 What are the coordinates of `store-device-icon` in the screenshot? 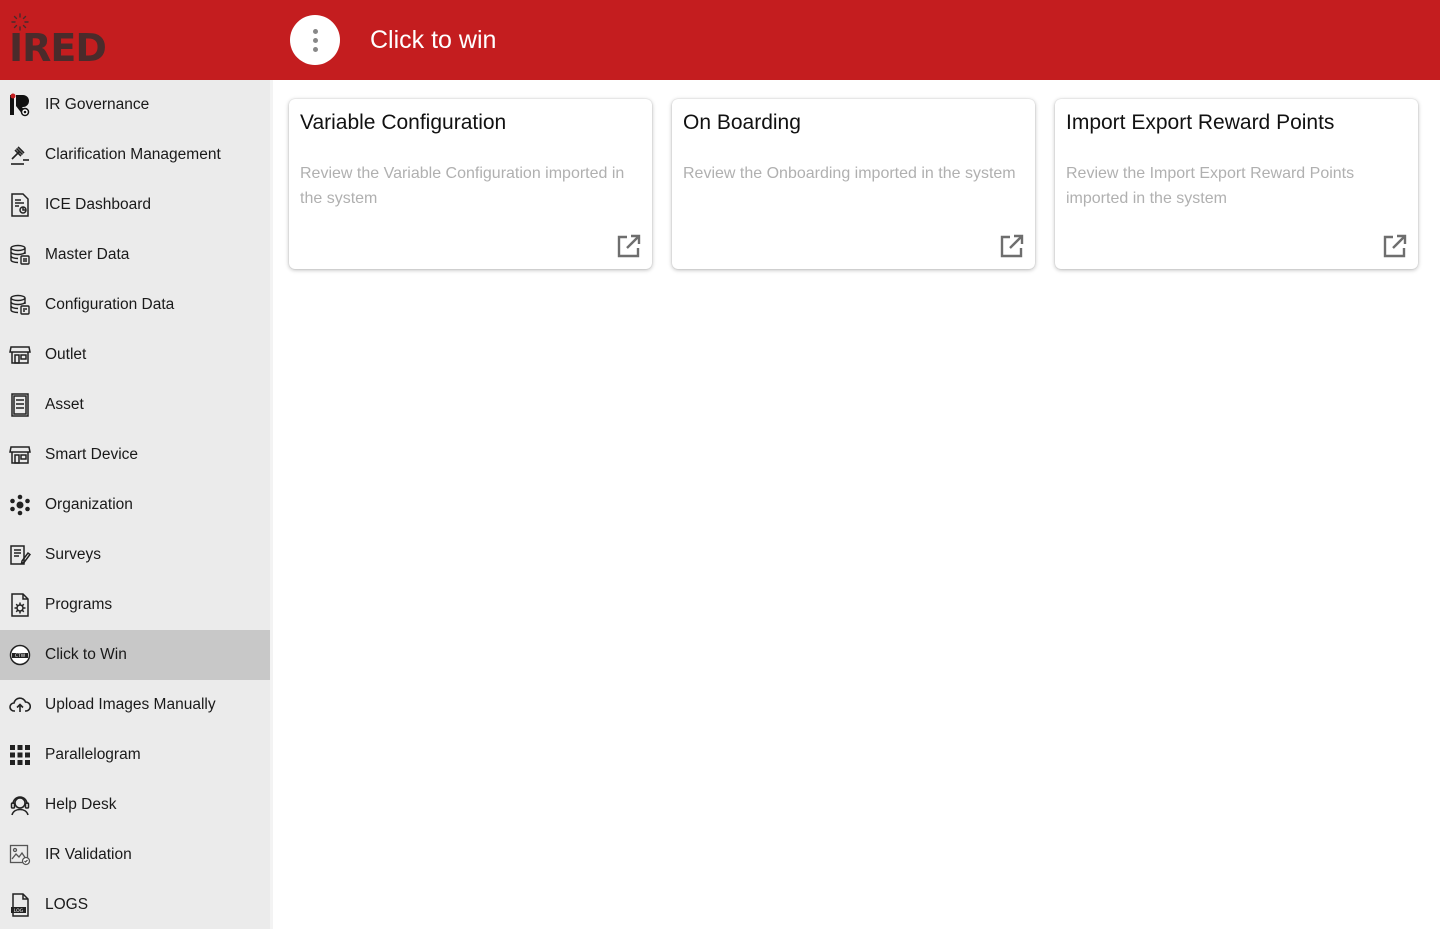 It's located at (20, 455).